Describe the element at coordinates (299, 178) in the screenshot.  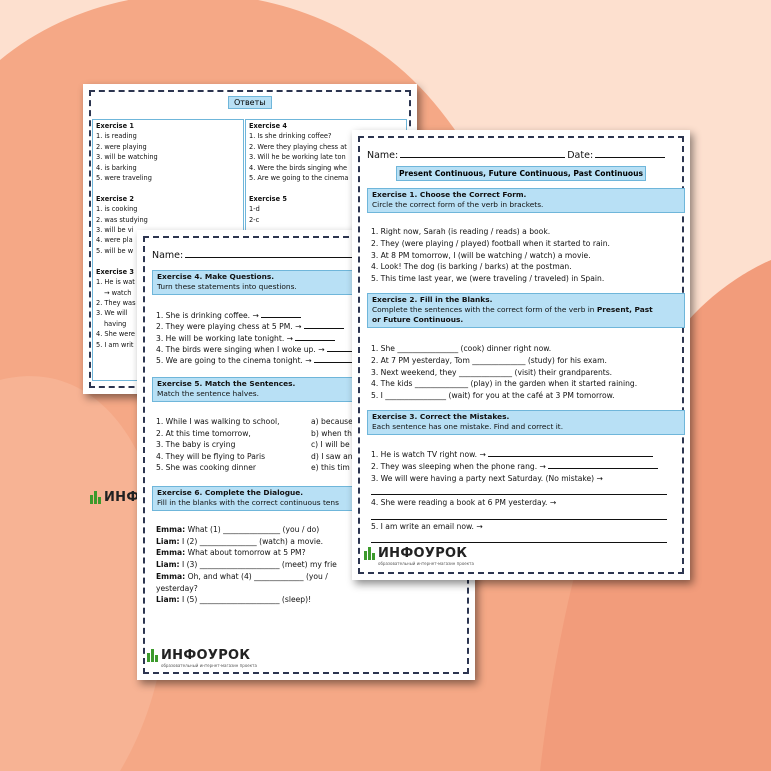
I see `ans-line: 5. Are we going to the cinema` at that location.